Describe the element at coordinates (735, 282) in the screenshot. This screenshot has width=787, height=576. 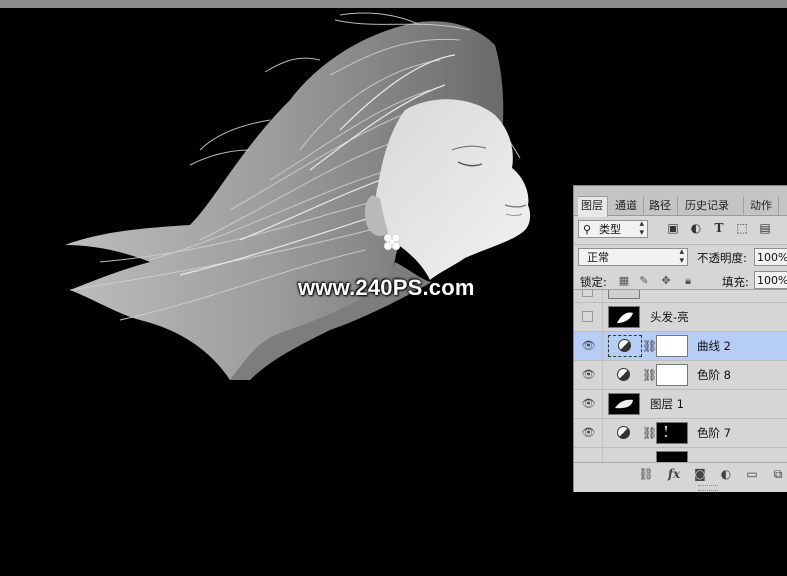
I see `fill-label: 填充:` at that location.